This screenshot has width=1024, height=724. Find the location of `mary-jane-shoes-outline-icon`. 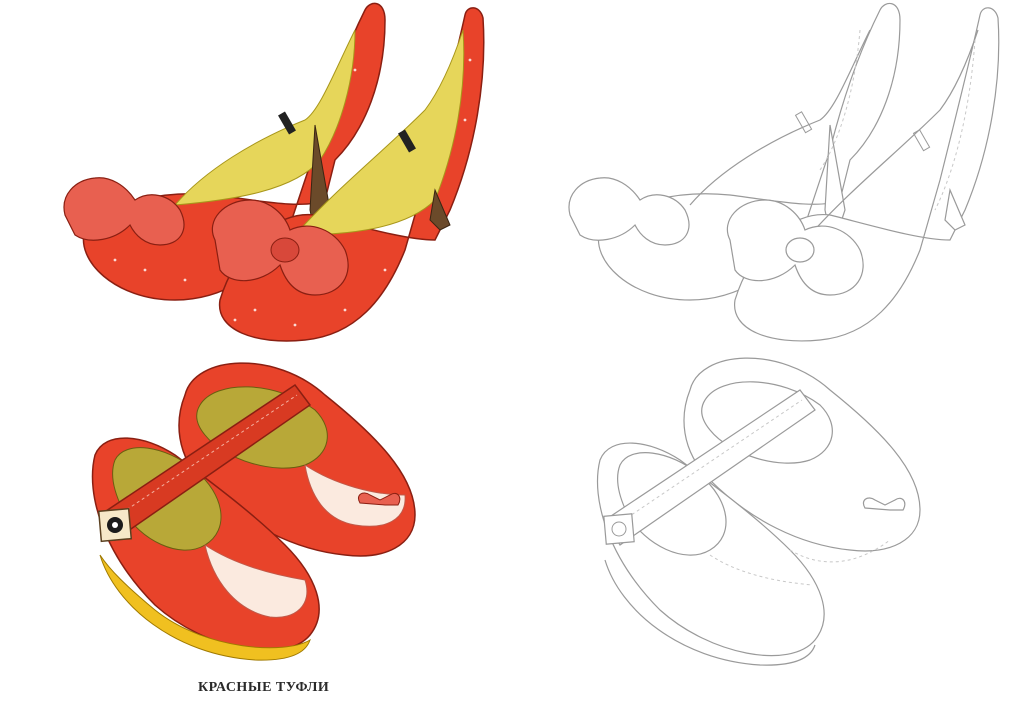

mary-jane-shoes-outline-icon is located at coordinates (758, 511).